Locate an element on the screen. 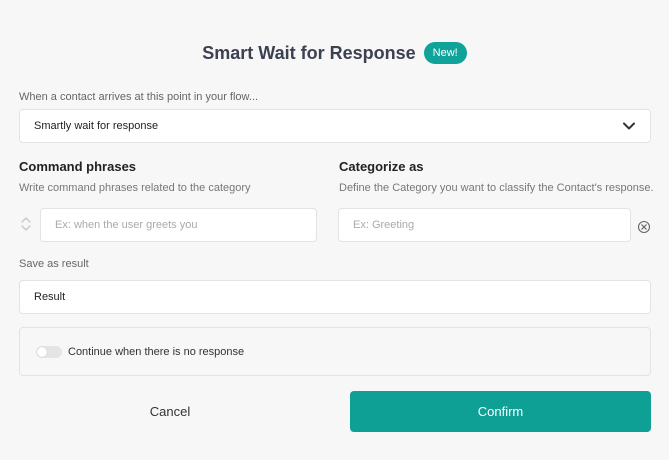 The height and width of the screenshot is (460, 669). wait-mode-select: Smartly wait for response is located at coordinates (335, 126).